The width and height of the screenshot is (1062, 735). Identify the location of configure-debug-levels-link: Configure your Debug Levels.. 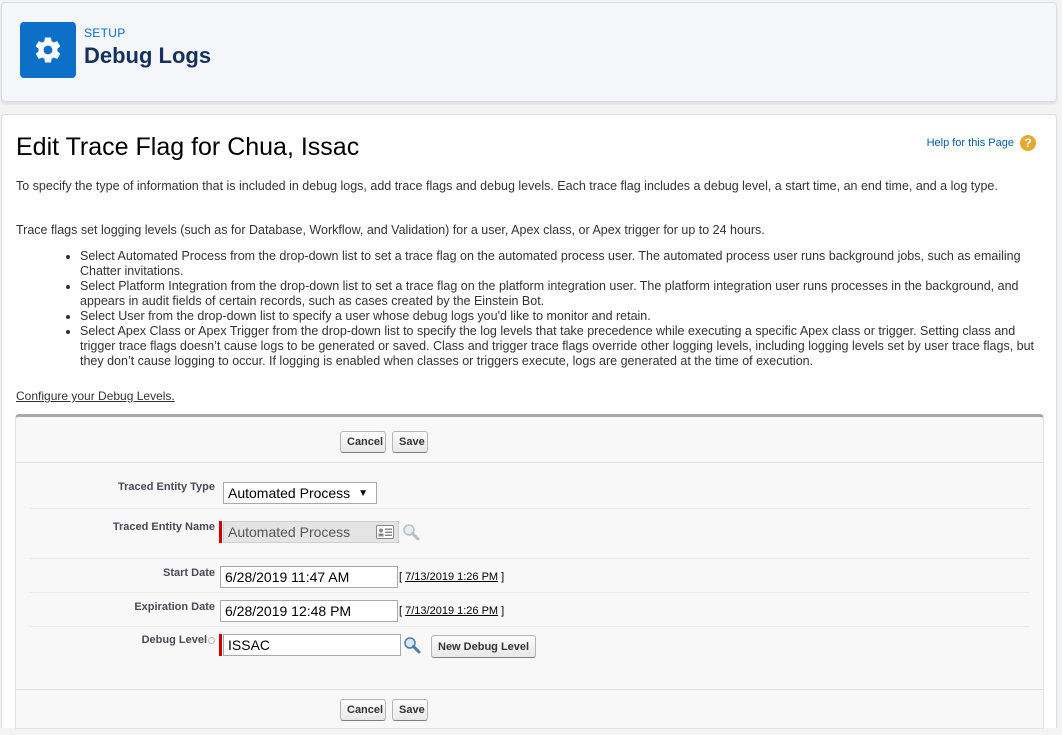
(95, 396).